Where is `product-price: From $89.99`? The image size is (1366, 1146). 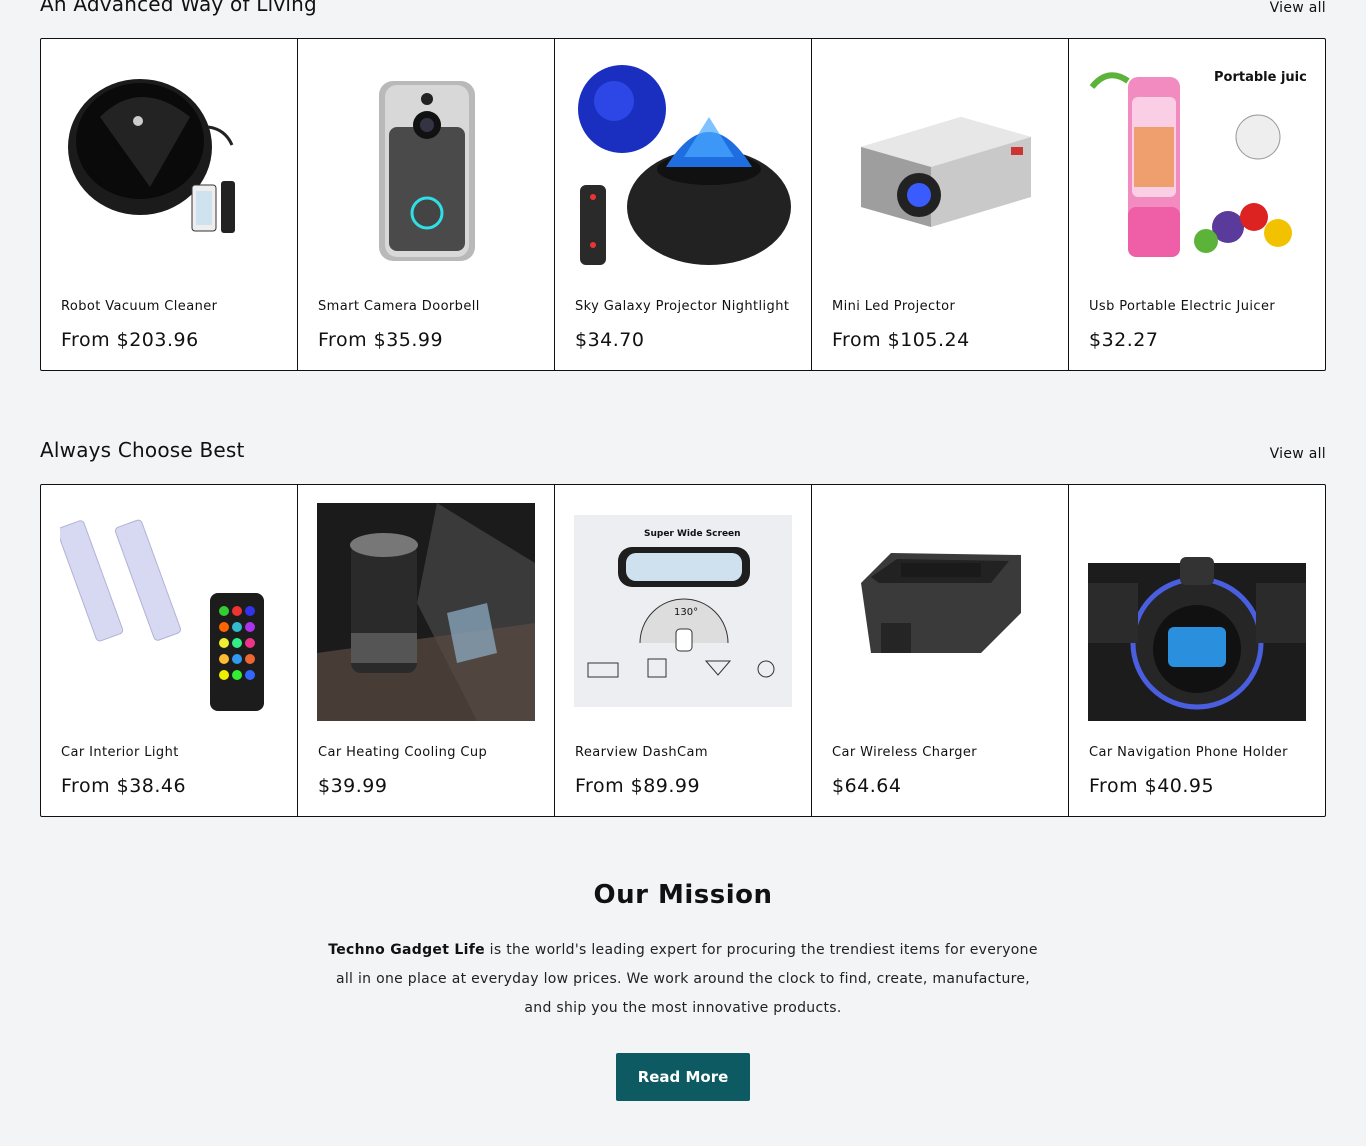
product-price: From $89.99 is located at coordinates (638, 786).